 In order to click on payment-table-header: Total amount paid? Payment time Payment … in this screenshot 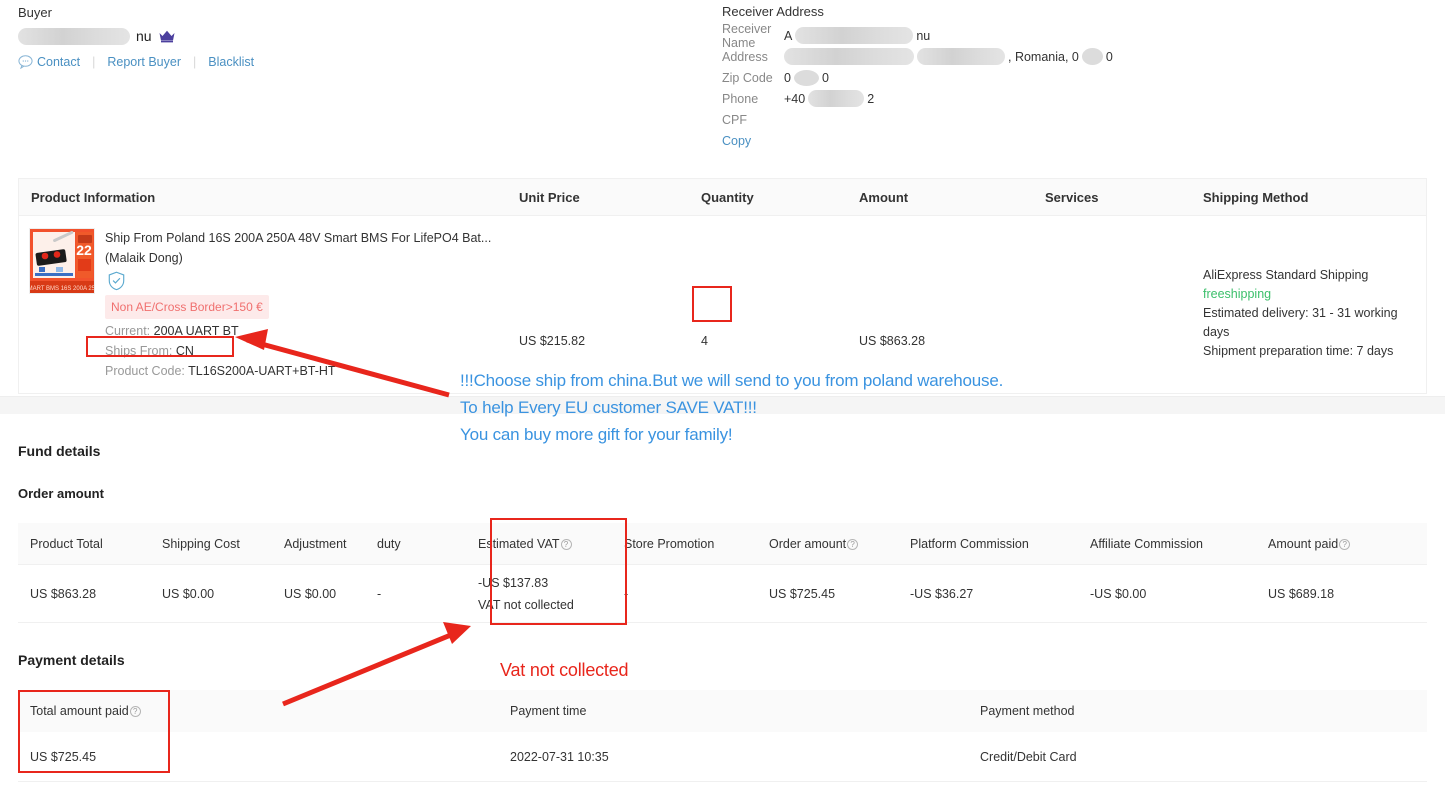, I will do `click(722, 711)`.